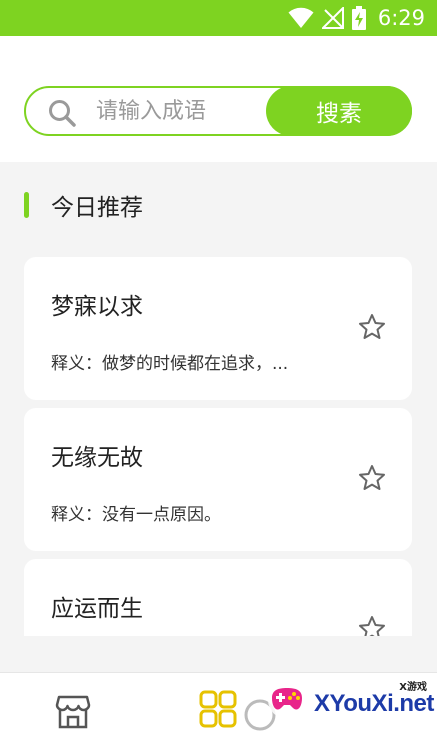 This screenshot has width=437, height=732. What do you see at coordinates (401, 18) in the screenshot?
I see `status-time: 6:29` at bounding box center [401, 18].